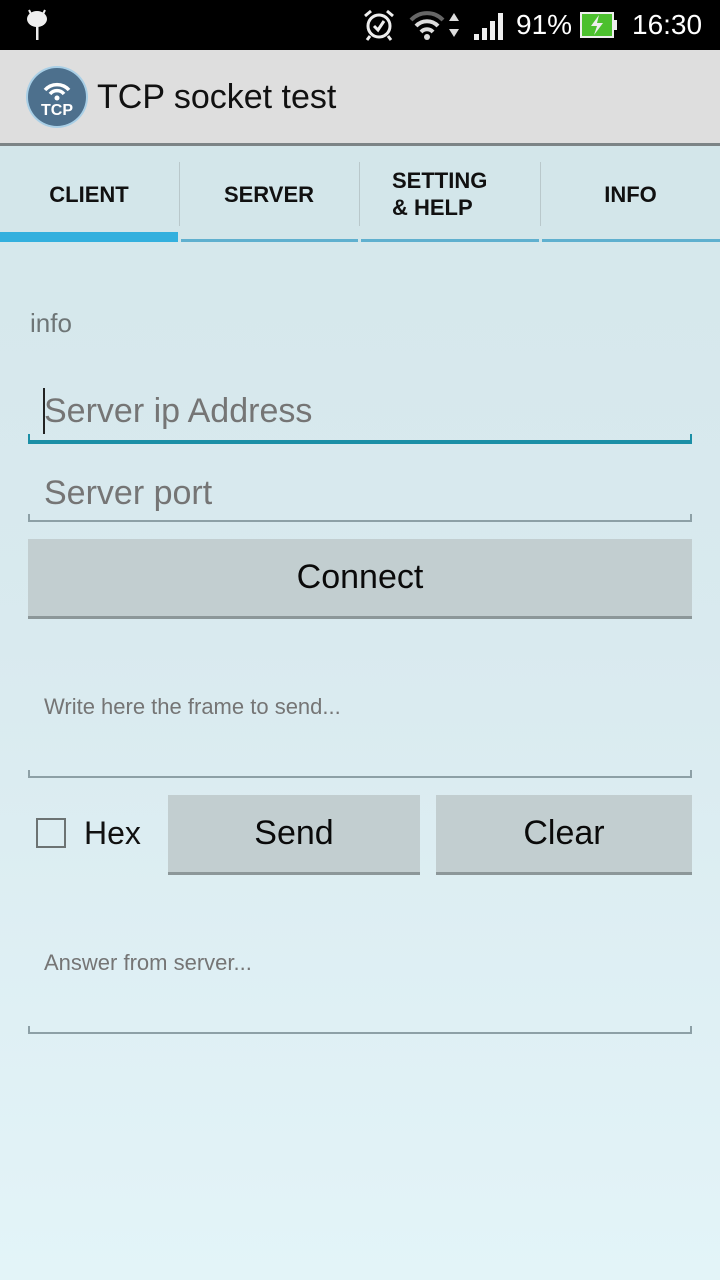  Describe the element at coordinates (294, 835) in the screenshot. I see `send-button: Send` at that location.